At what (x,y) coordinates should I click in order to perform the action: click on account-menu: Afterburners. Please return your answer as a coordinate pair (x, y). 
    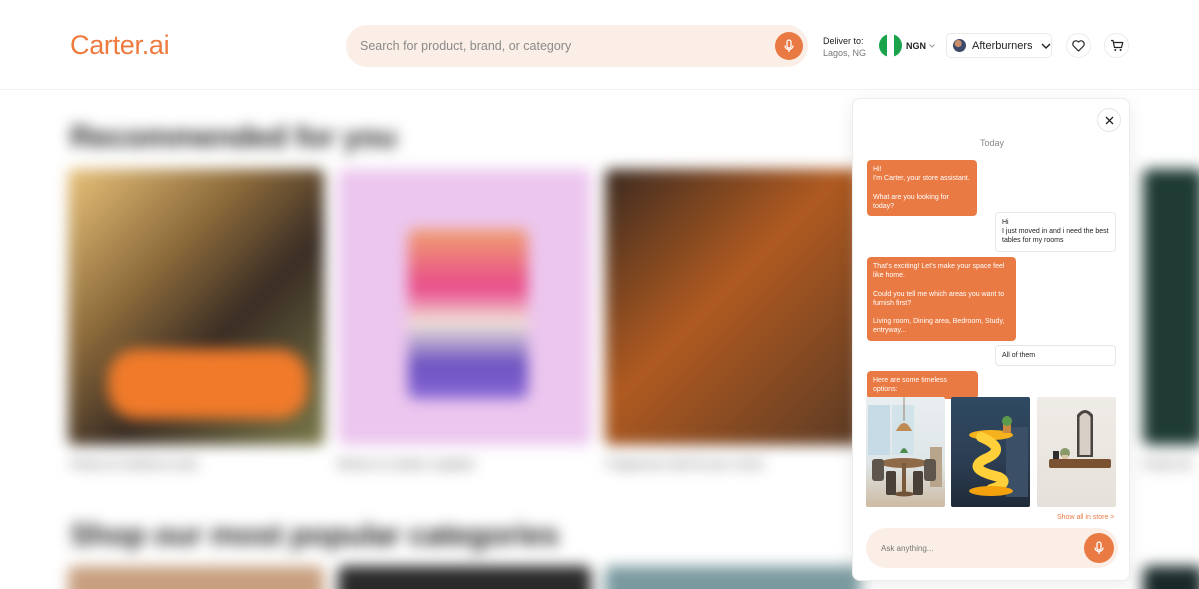
    Looking at the image, I should click on (999, 45).